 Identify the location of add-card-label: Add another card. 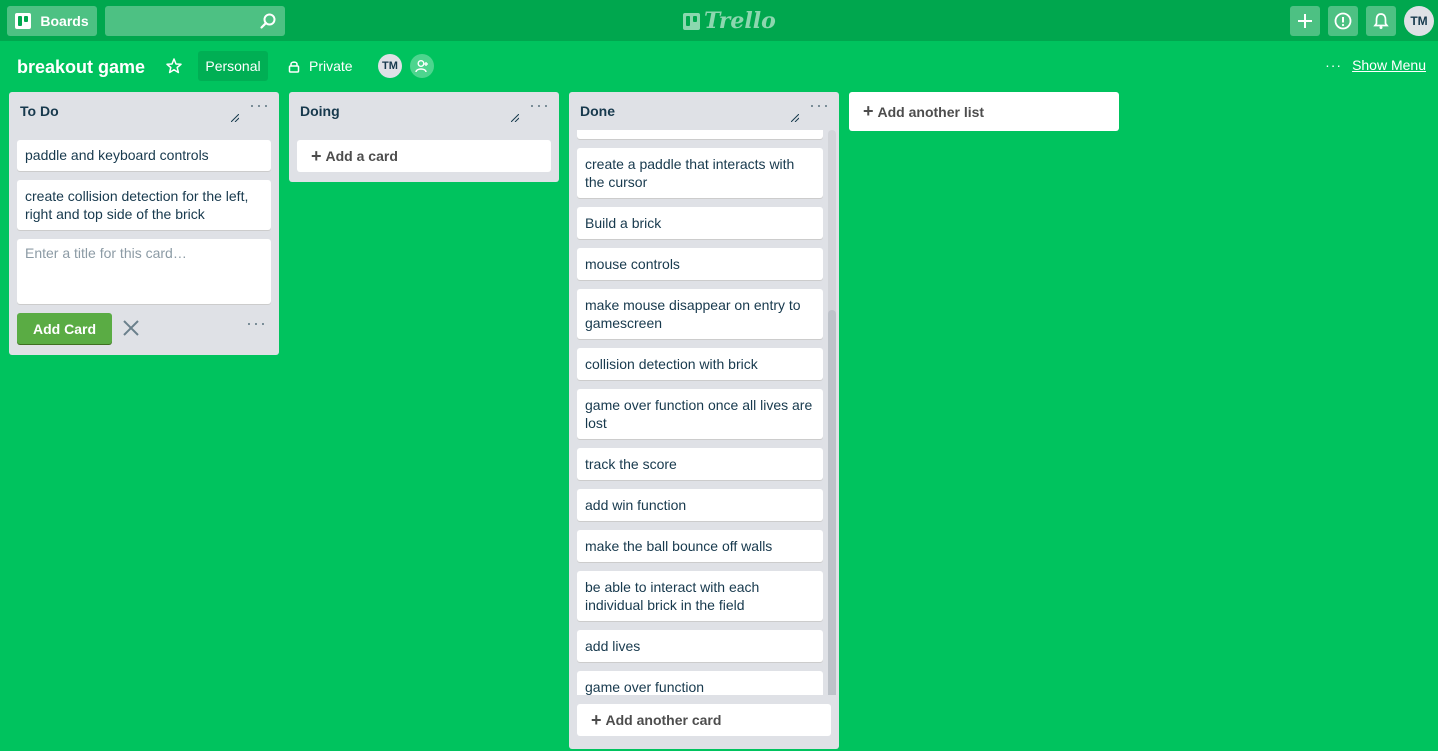
(663, 720).